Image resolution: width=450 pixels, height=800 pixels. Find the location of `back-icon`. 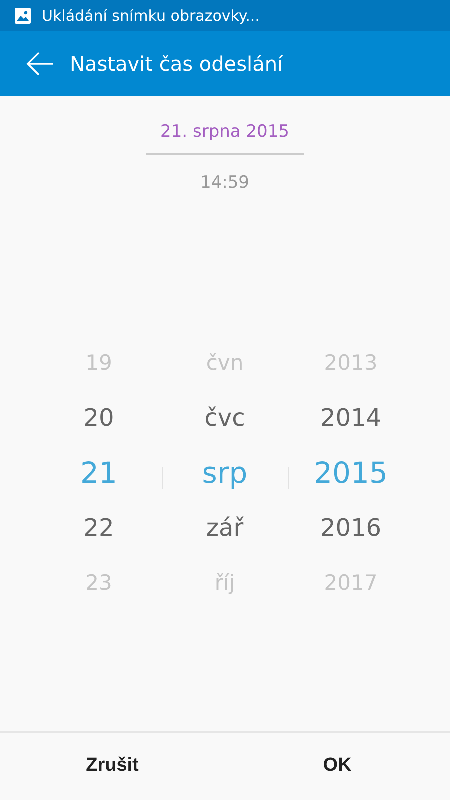

back-icon is located at coordinates (40, 64).